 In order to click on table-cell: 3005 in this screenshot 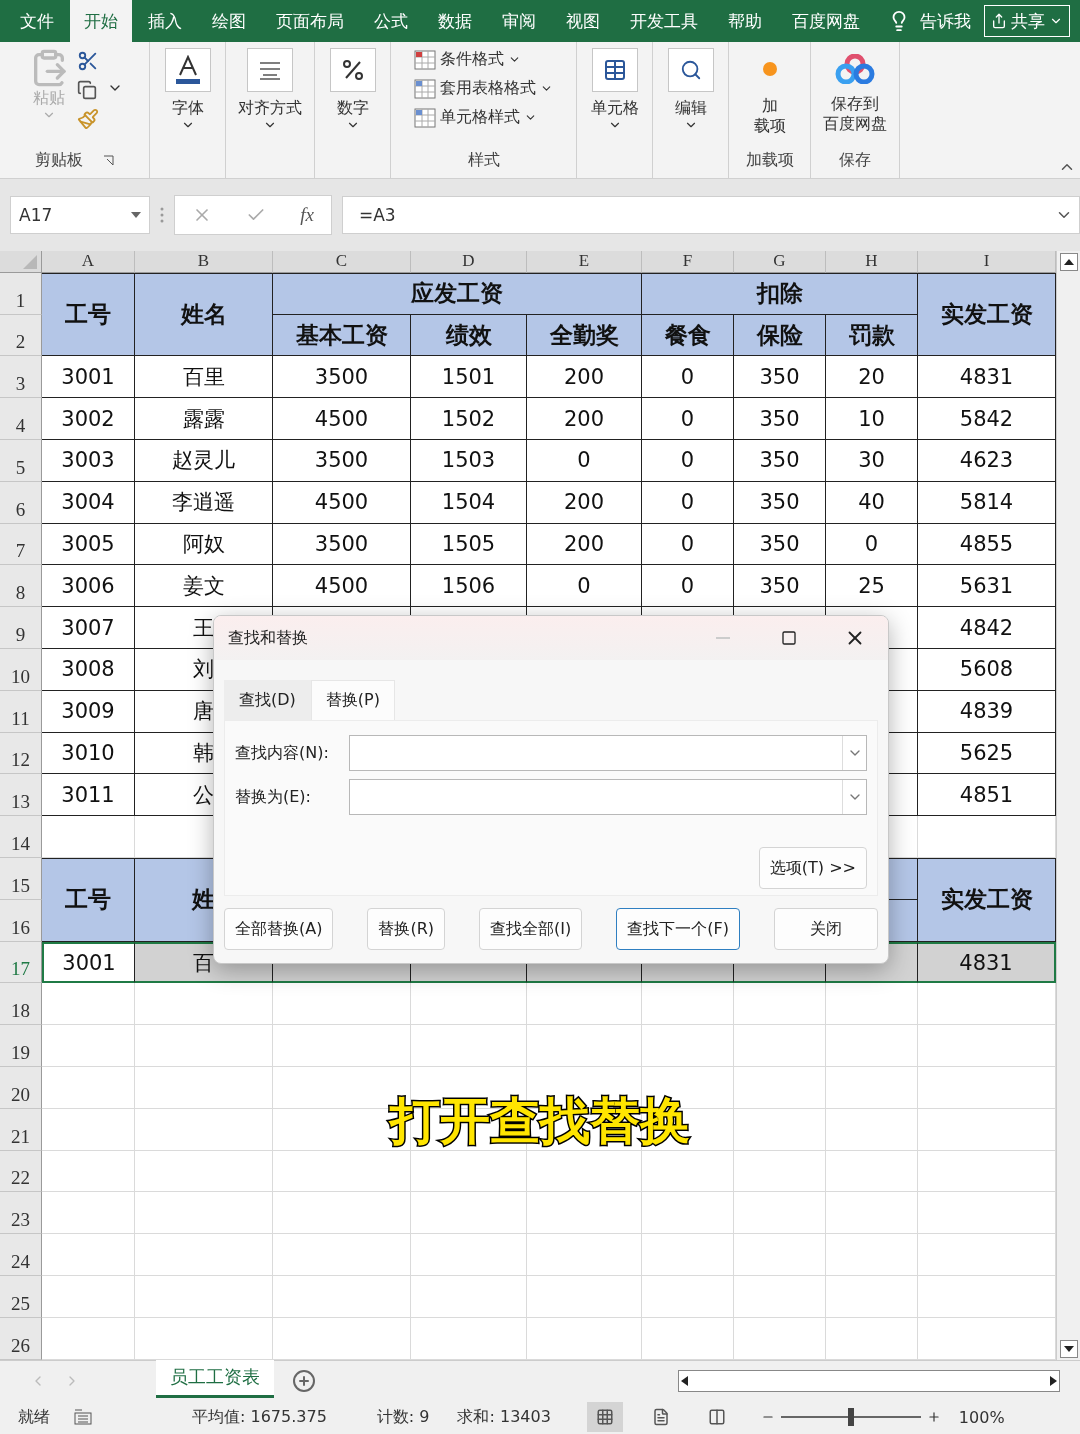, I will do `click(88, 544)`.